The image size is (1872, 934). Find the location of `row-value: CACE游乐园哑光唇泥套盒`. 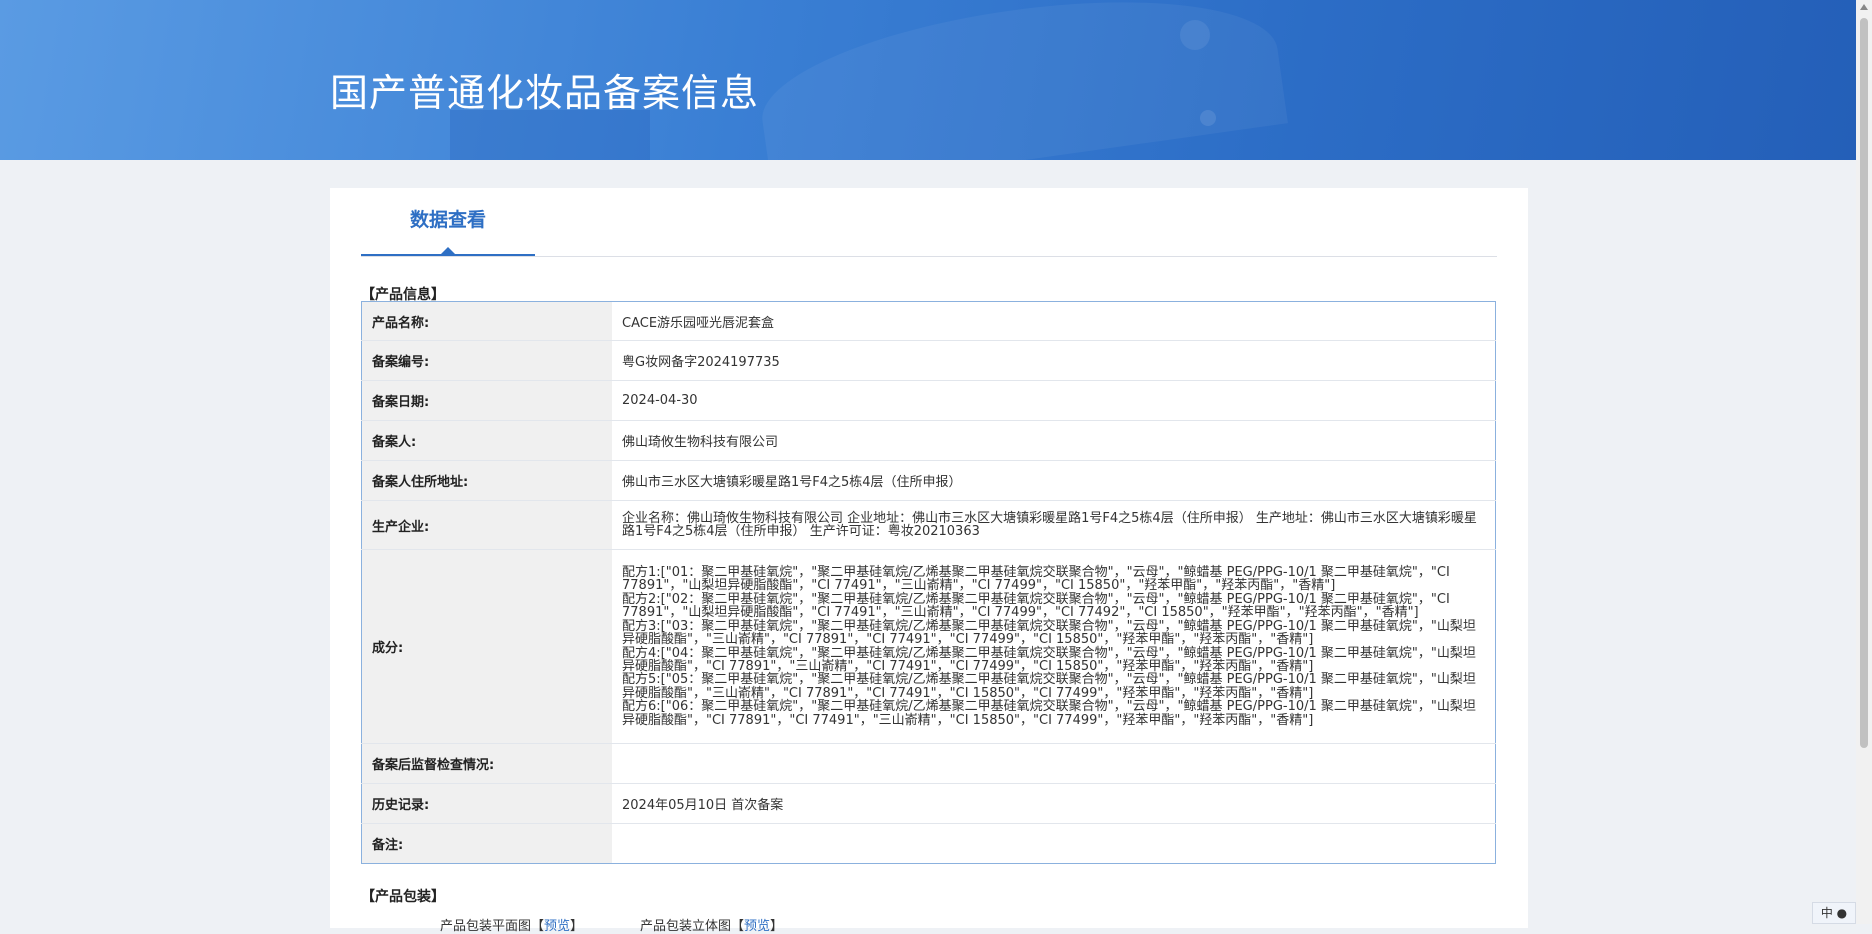

row-value: CACE游乐园哑光唇泥套盒 is located at coordinates (698, 323).